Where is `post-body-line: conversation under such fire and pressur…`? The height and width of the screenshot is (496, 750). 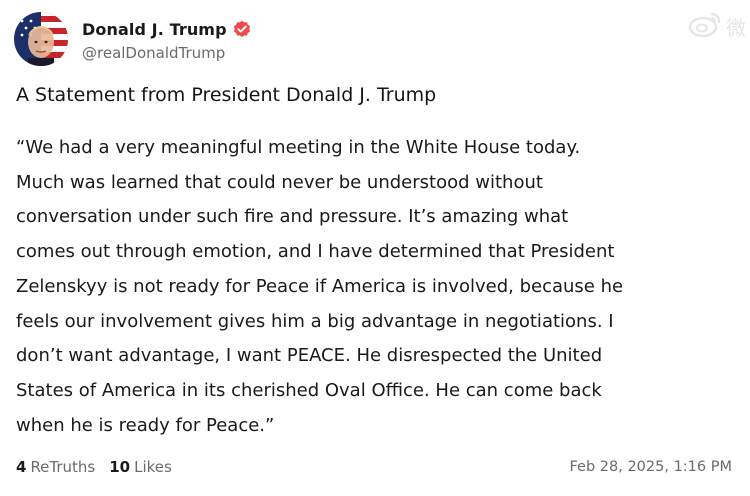
post-body-line: conversation under such fire and pressur… is located at coordinates (292, 217).